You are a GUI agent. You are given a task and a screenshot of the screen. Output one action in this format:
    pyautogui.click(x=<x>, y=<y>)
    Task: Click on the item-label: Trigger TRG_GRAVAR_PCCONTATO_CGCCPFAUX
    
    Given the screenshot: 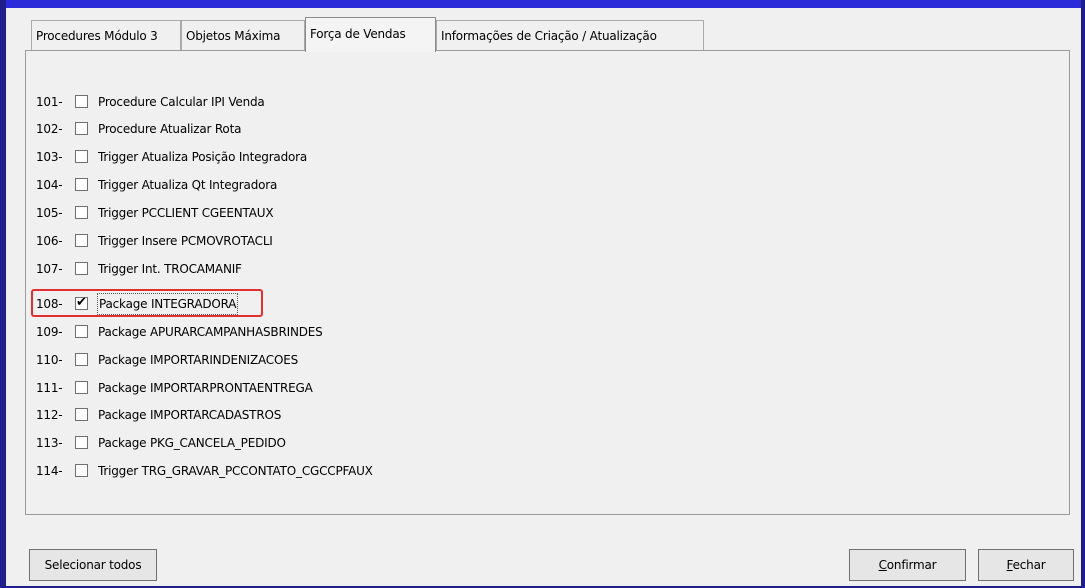 What is the action you would take?
    pyautogui.click(x=235, y=471)
    